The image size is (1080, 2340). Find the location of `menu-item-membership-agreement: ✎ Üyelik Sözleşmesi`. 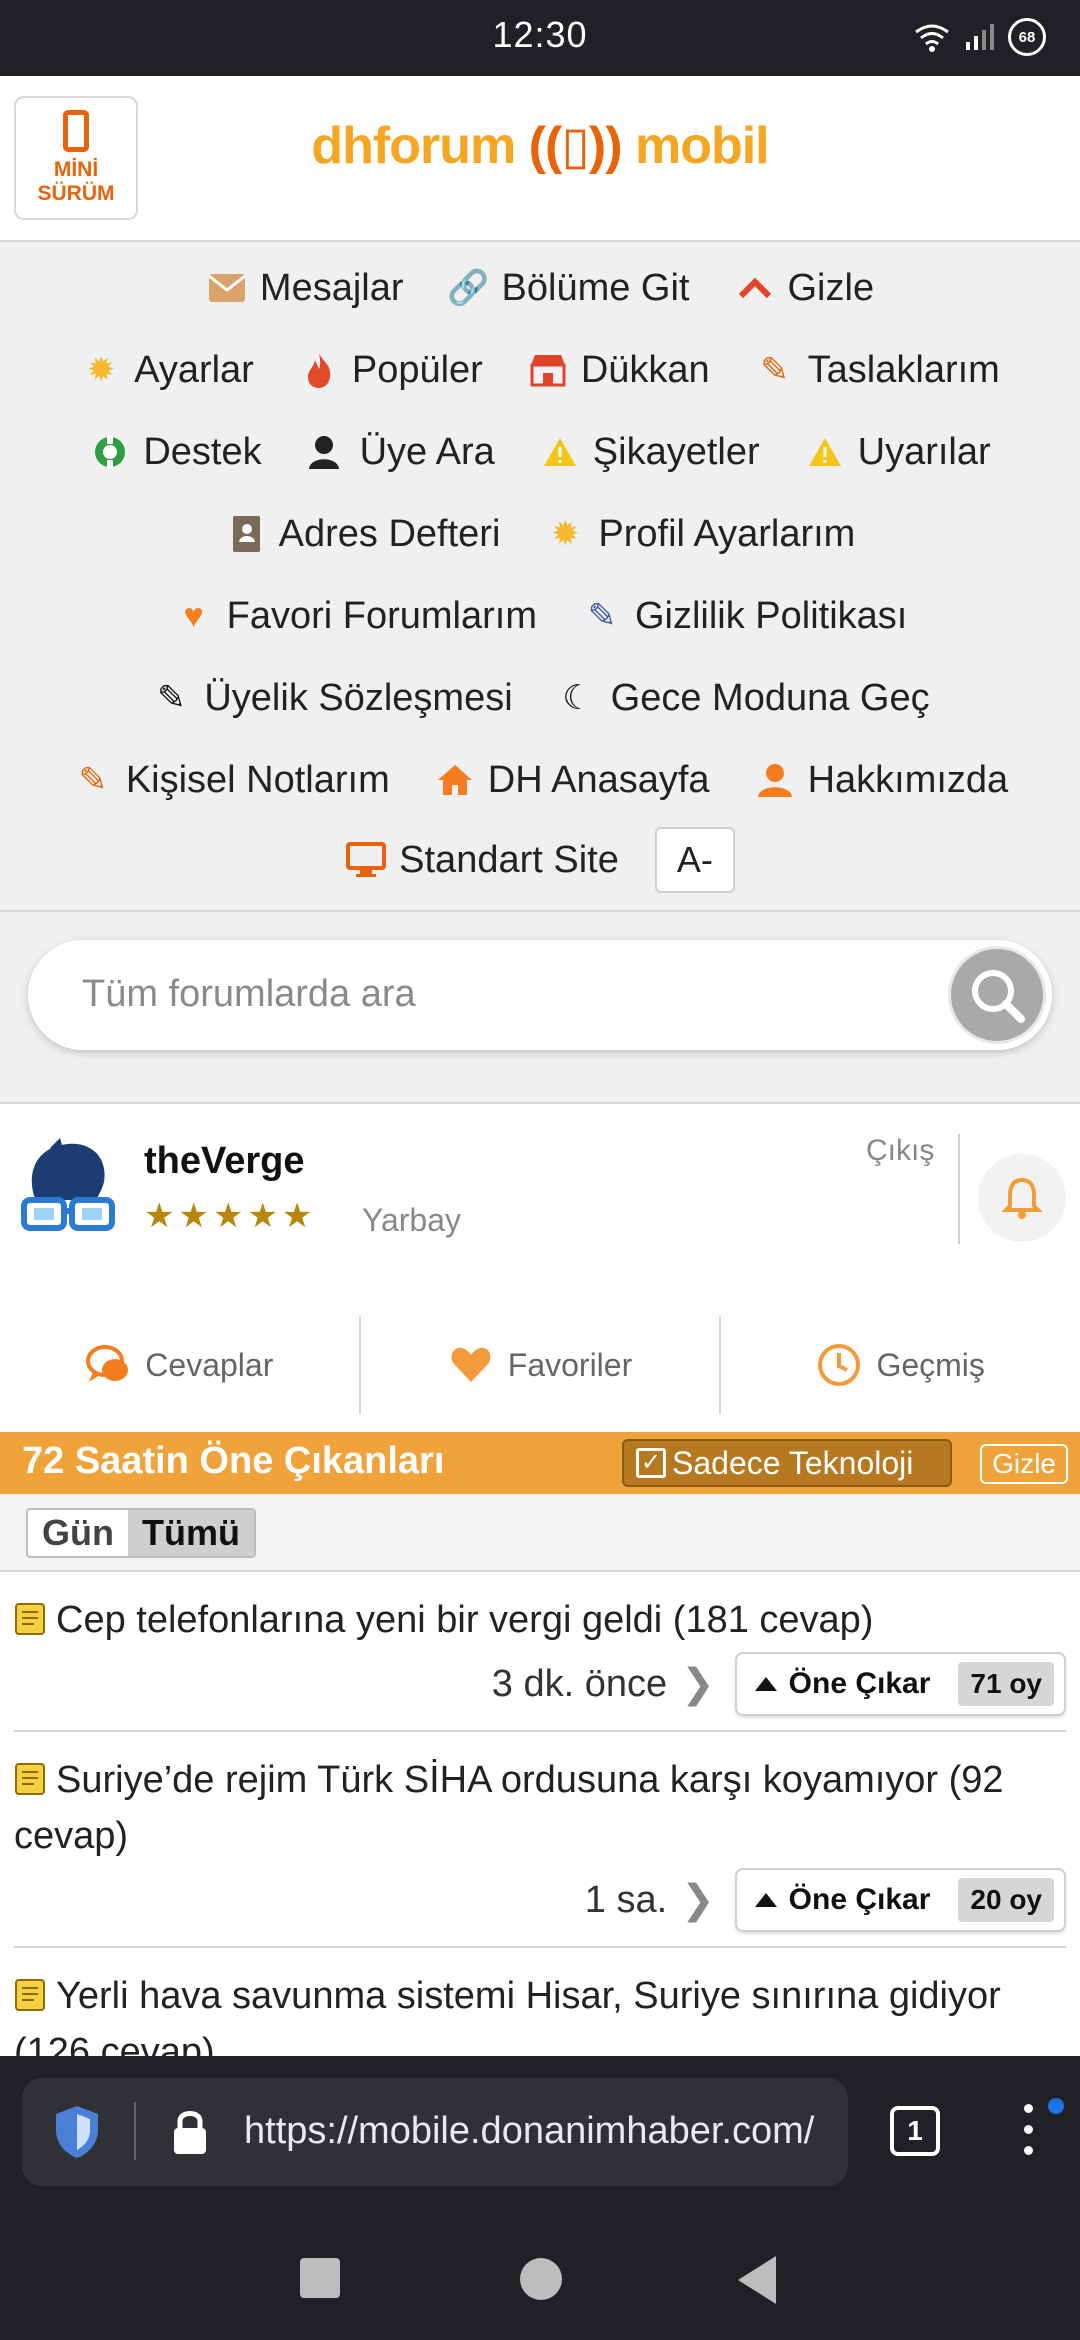

menu-item-membership-agreement: ✎ Üyelik Sözleşmesi is located at coordinates (331, 698).